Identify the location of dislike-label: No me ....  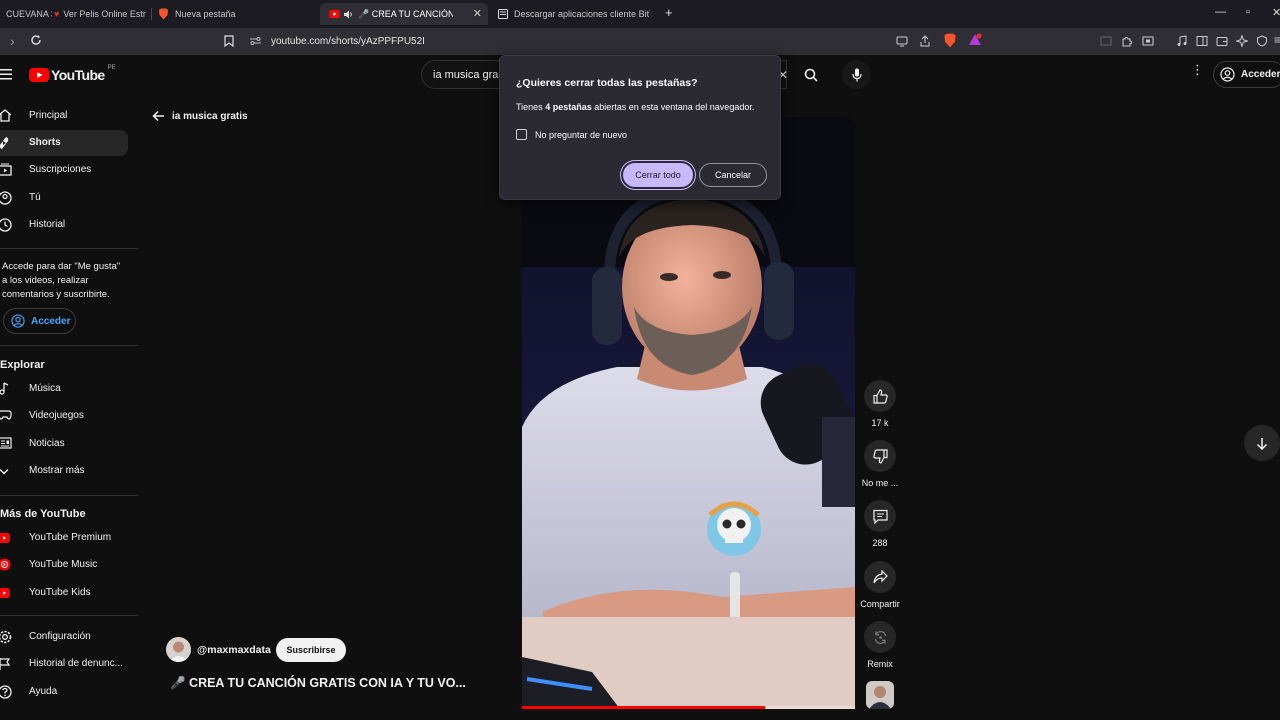
(880, 483).